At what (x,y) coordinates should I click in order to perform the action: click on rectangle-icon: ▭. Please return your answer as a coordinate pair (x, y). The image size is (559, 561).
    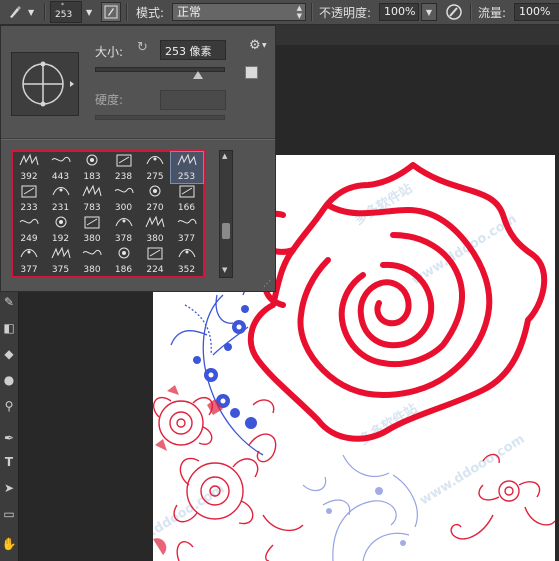
    Looking at the image, I should click on (9, 514).